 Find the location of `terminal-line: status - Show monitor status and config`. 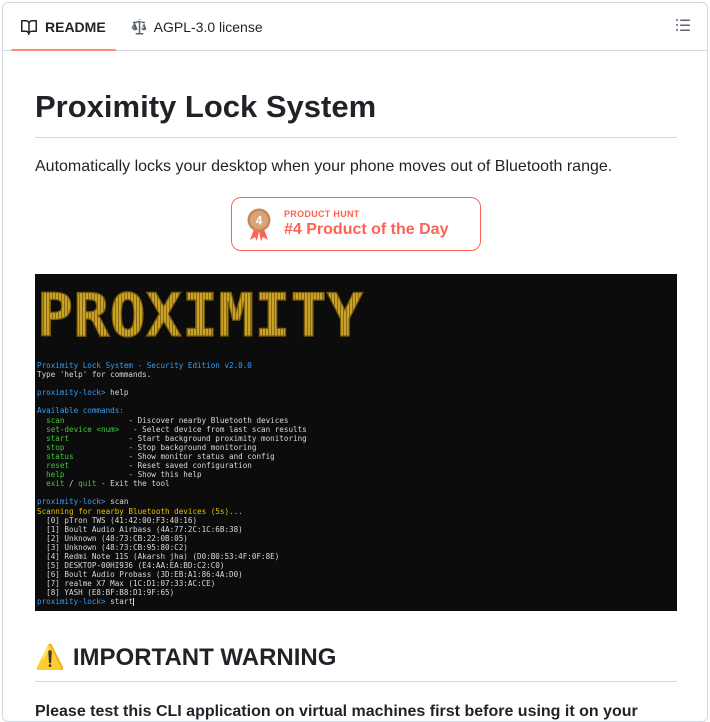

terminal-line: status - Show monitor status and config is located at coordinates (172, 456).